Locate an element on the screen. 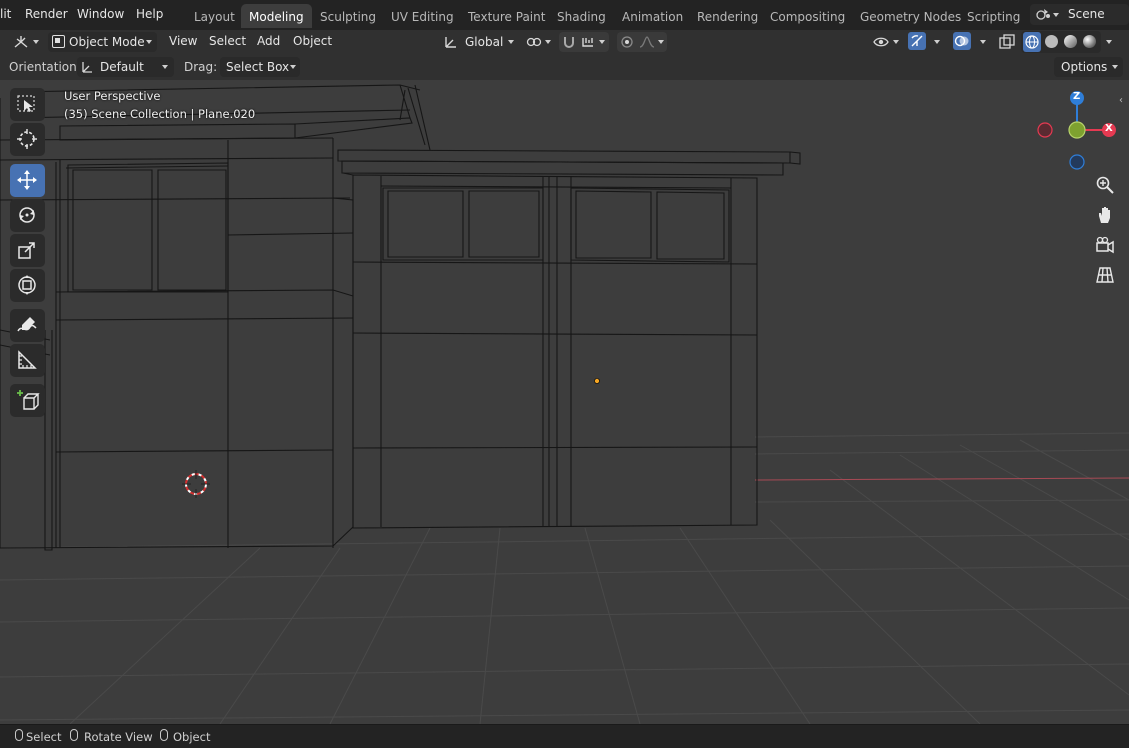 This screenshot has height=748, width=1129. object-origin-dot is located at coordinates (597, 381).